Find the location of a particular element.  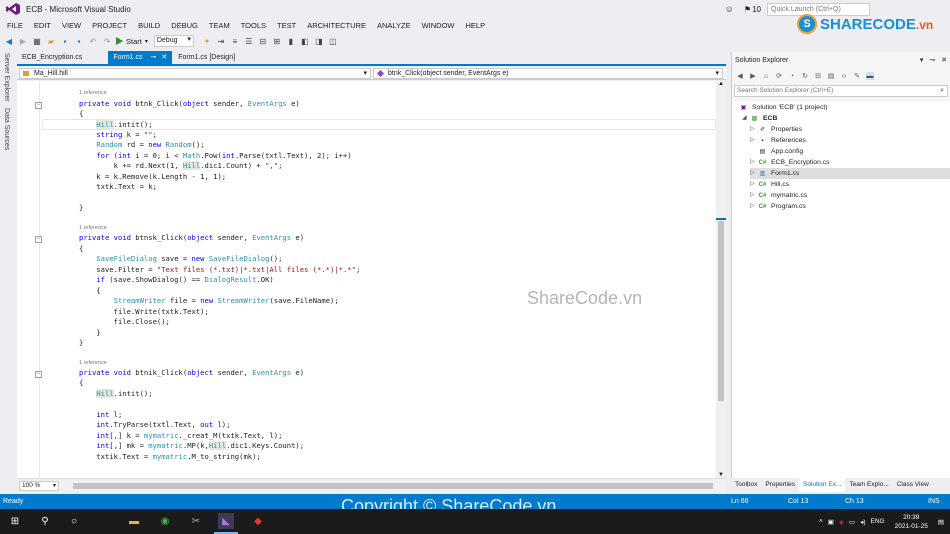

menu-debug: DEBUG is located at coordinates (184, 25).